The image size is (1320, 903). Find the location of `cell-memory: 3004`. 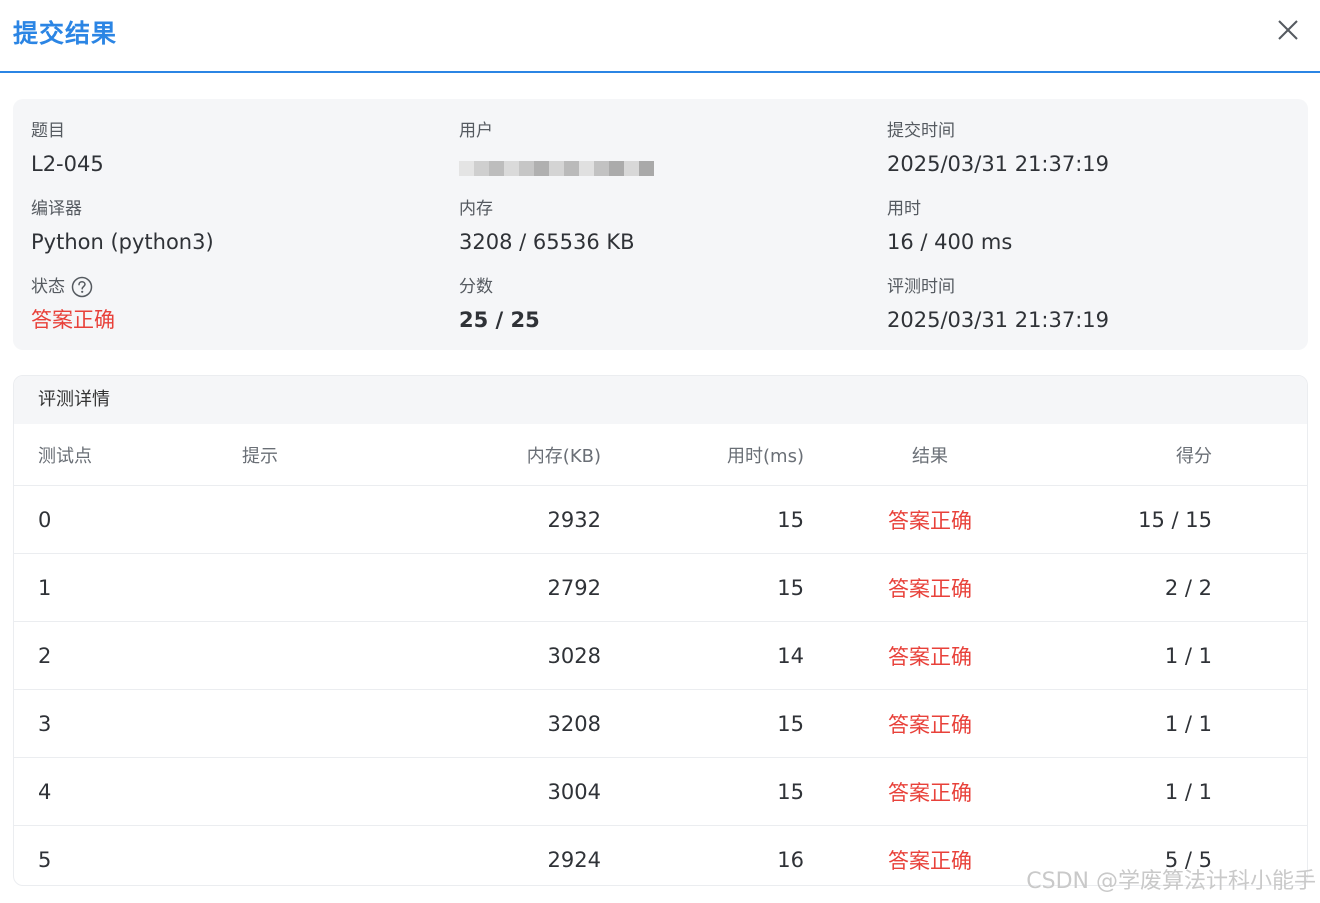

cell-memory: 3004 is located at coordinates (574, 791).